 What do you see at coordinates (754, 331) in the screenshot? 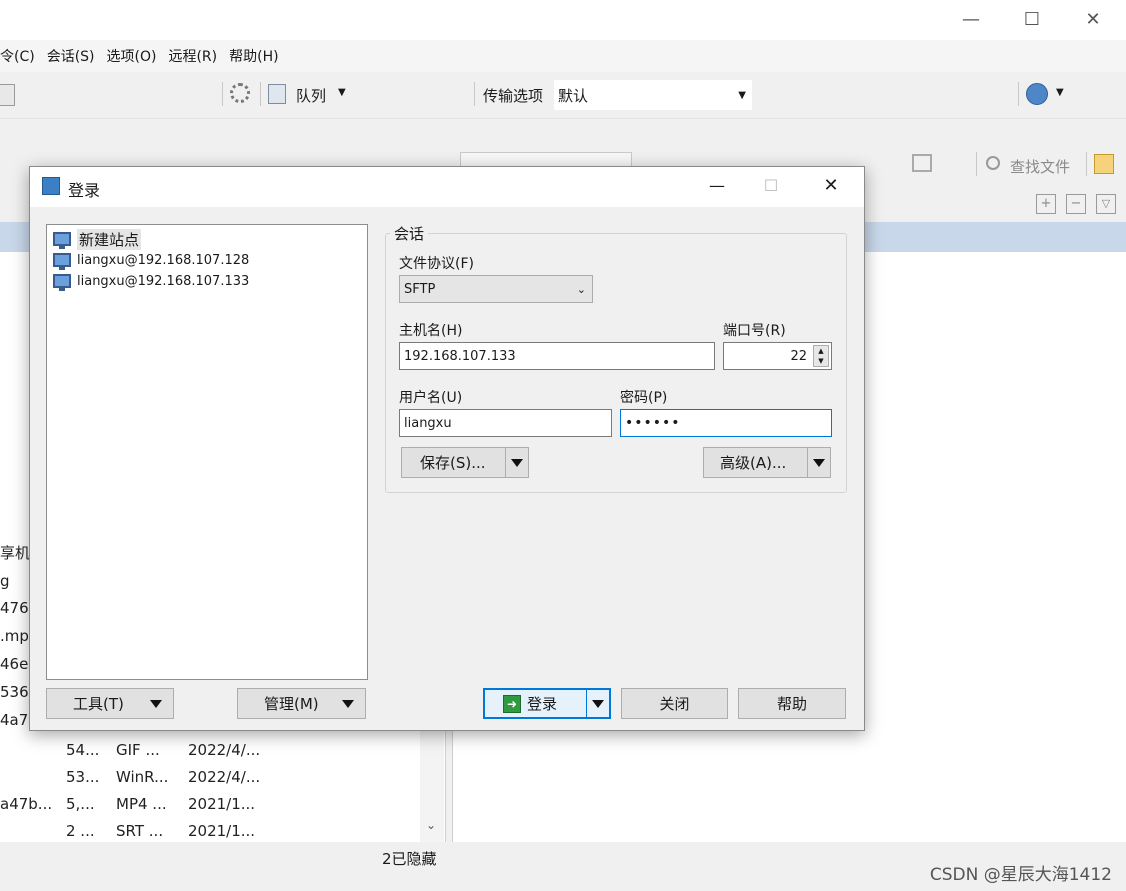
I see `port-label: 端口号(R)` at bounding box center [754, 331].